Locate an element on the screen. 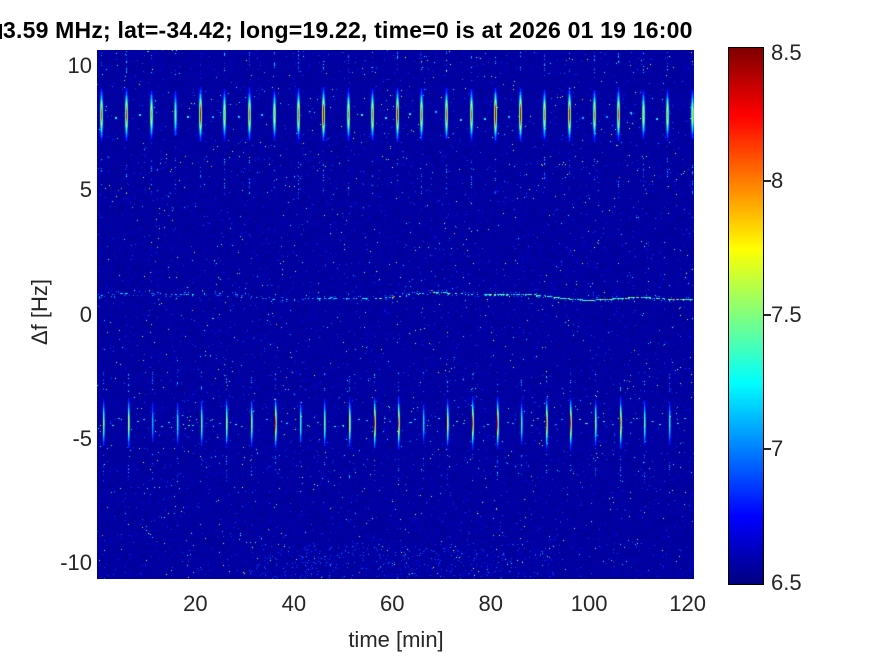 The image size is (875, 656). y-tick-label: -10 is located at coordinates (76, 563).